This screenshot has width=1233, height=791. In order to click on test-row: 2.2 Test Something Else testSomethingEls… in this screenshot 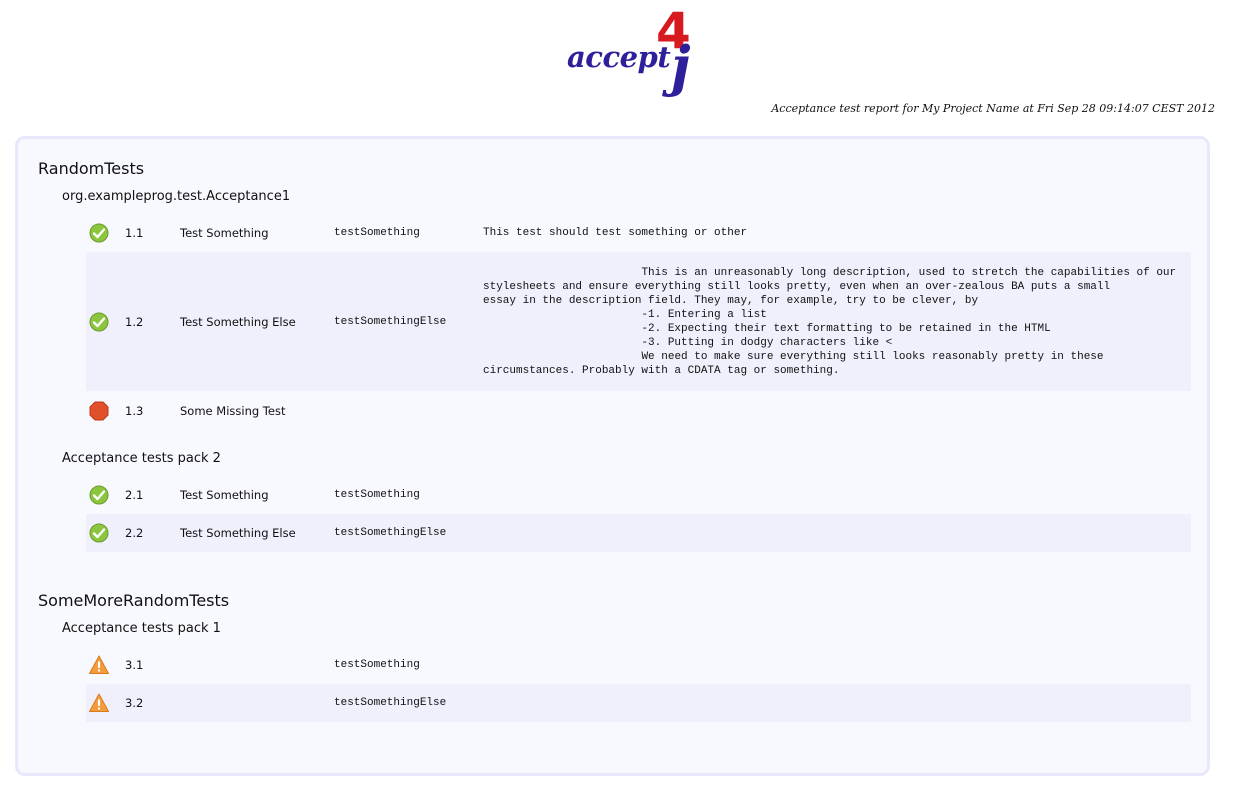, I will do `click(638, 533)`.